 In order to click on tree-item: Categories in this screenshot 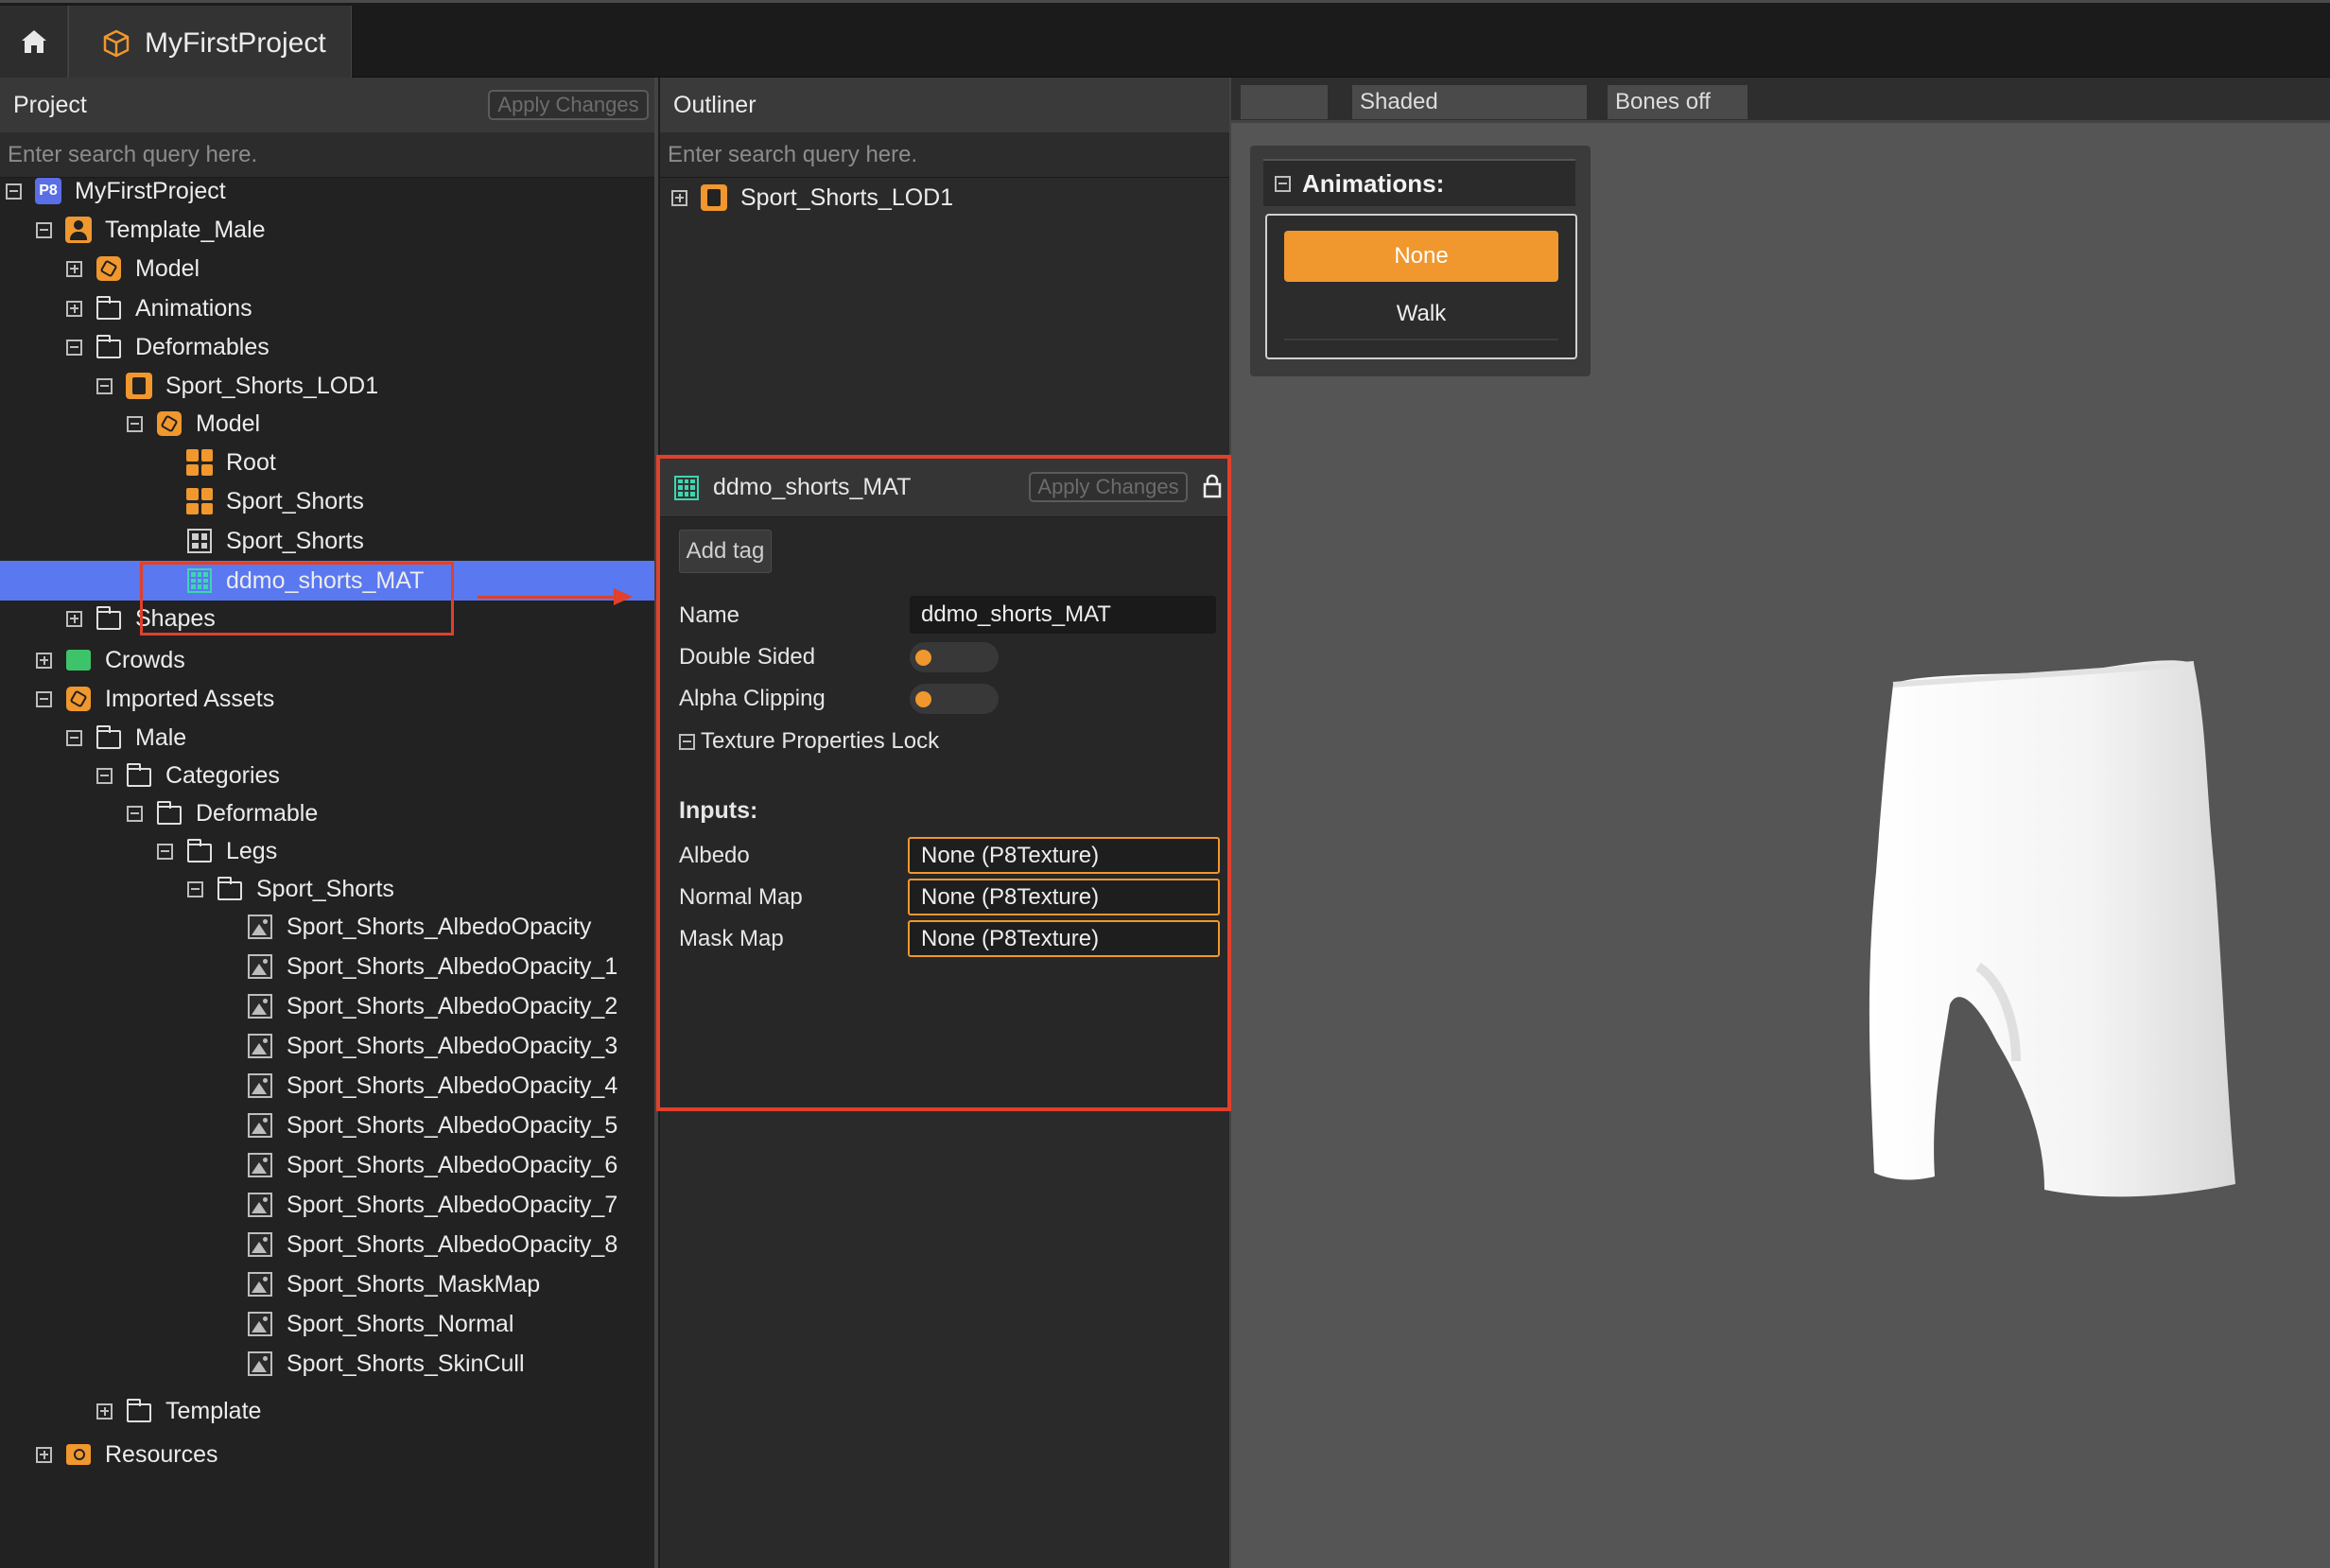, I will do `click(327, 775)`.